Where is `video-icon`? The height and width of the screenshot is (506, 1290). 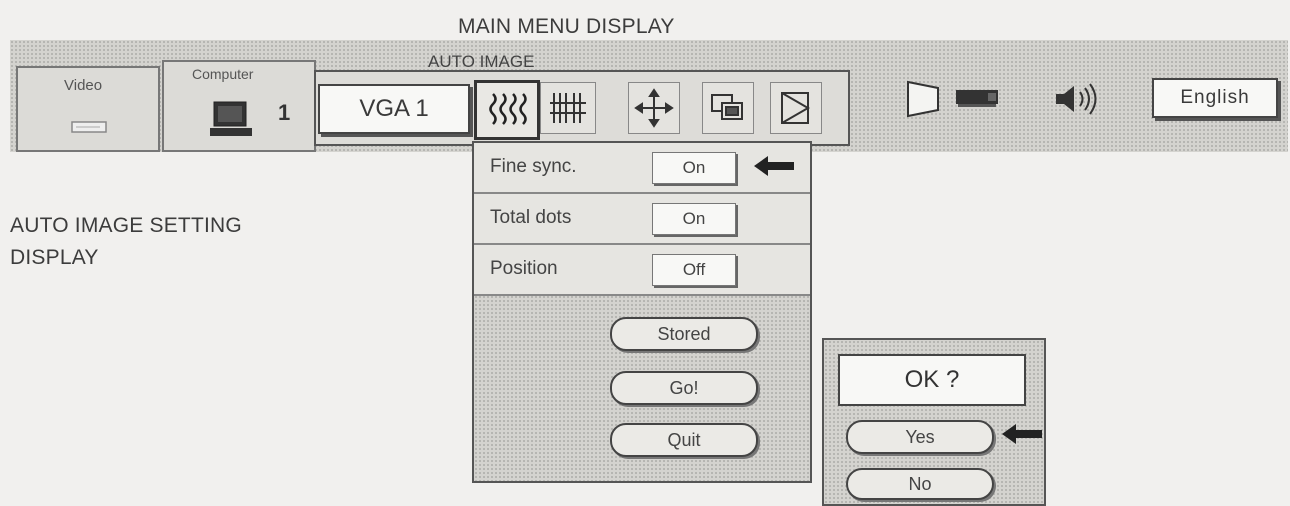
video-icon is located at coordinates (90, 127).